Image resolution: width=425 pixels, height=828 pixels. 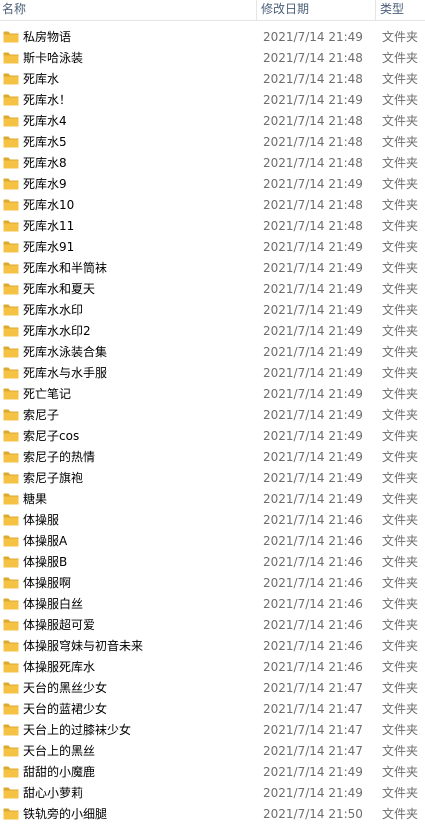 What do you see at coordinates (212, 268) in the screenshot?
I see `file-row: 死库水和半筒袜 2021/7/14 21:49 文件夹` at bounding box center [212, 268].